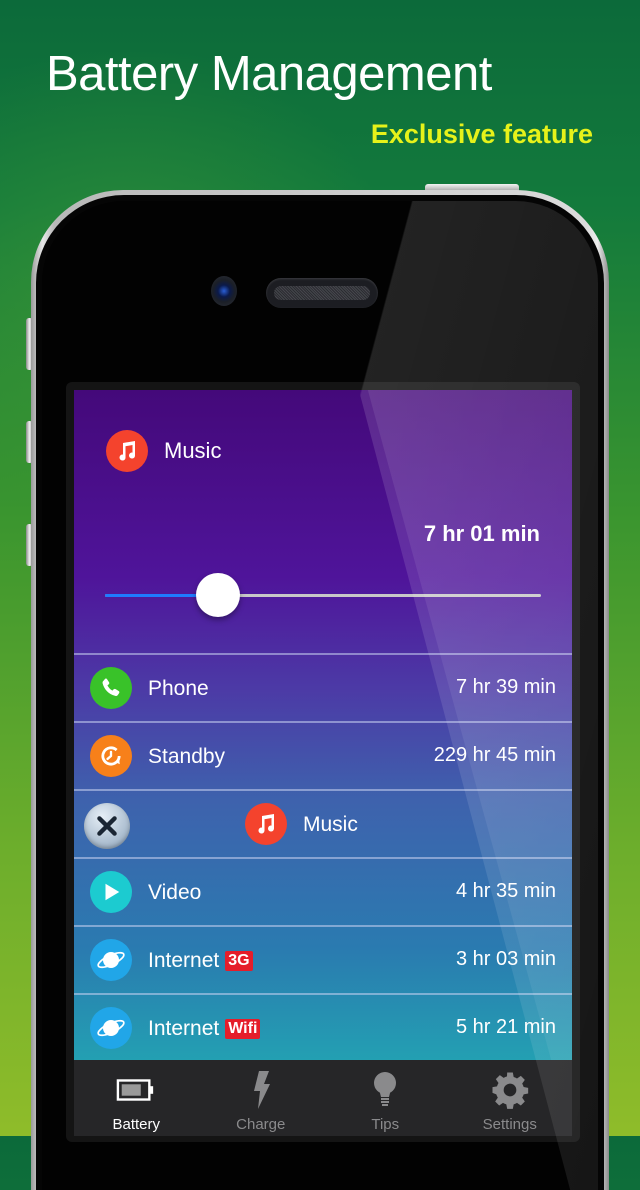 Image resolution: width=640 pixels, height=1190 pixels. What do you see at coordinates (136, 1090) in the screenshot?
I see `battery-icon` at bounding box center [136, 1090].